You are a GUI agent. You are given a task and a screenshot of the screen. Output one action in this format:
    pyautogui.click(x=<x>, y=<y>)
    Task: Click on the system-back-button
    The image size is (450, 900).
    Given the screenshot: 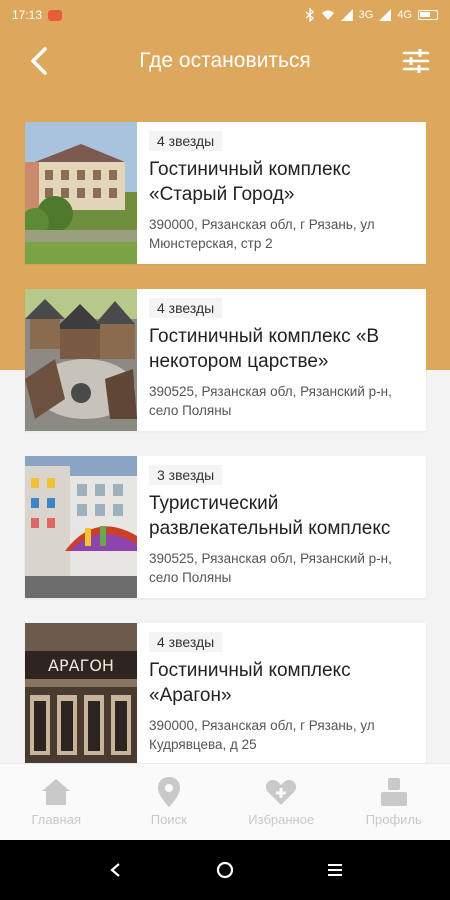 What is the action you would take?
    pyautogui.click(x=115, y=870)
    